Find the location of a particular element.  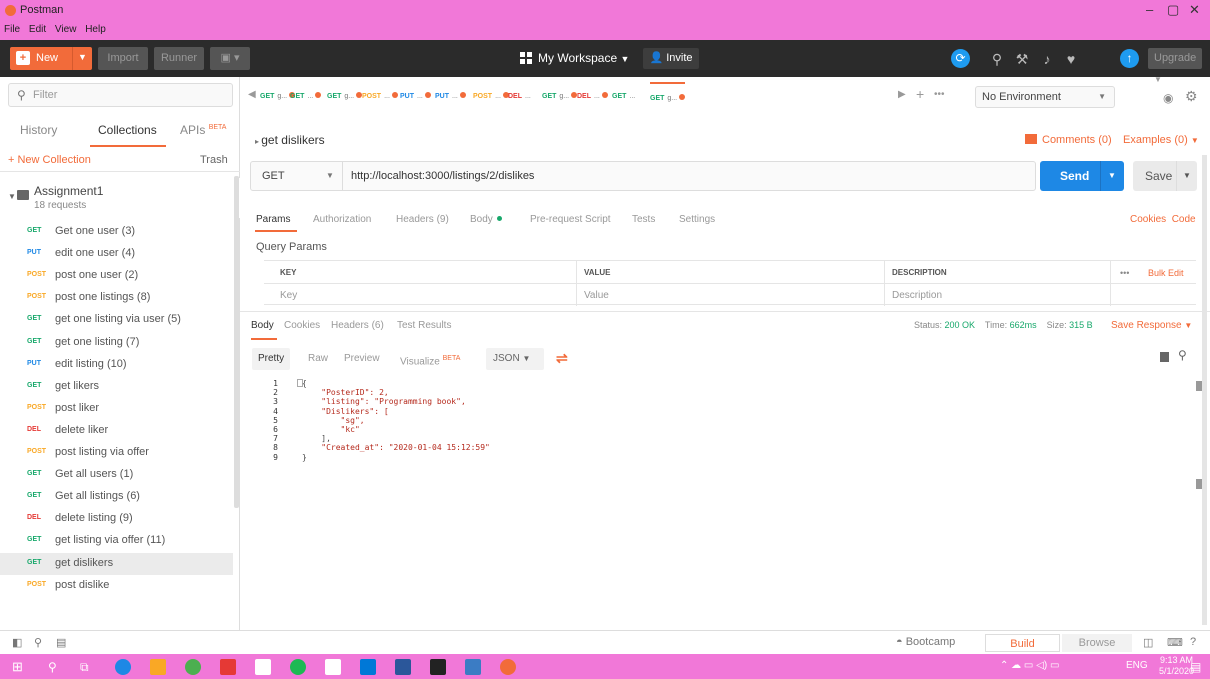

main-scrollbar is located at coordinates (1204, 390).